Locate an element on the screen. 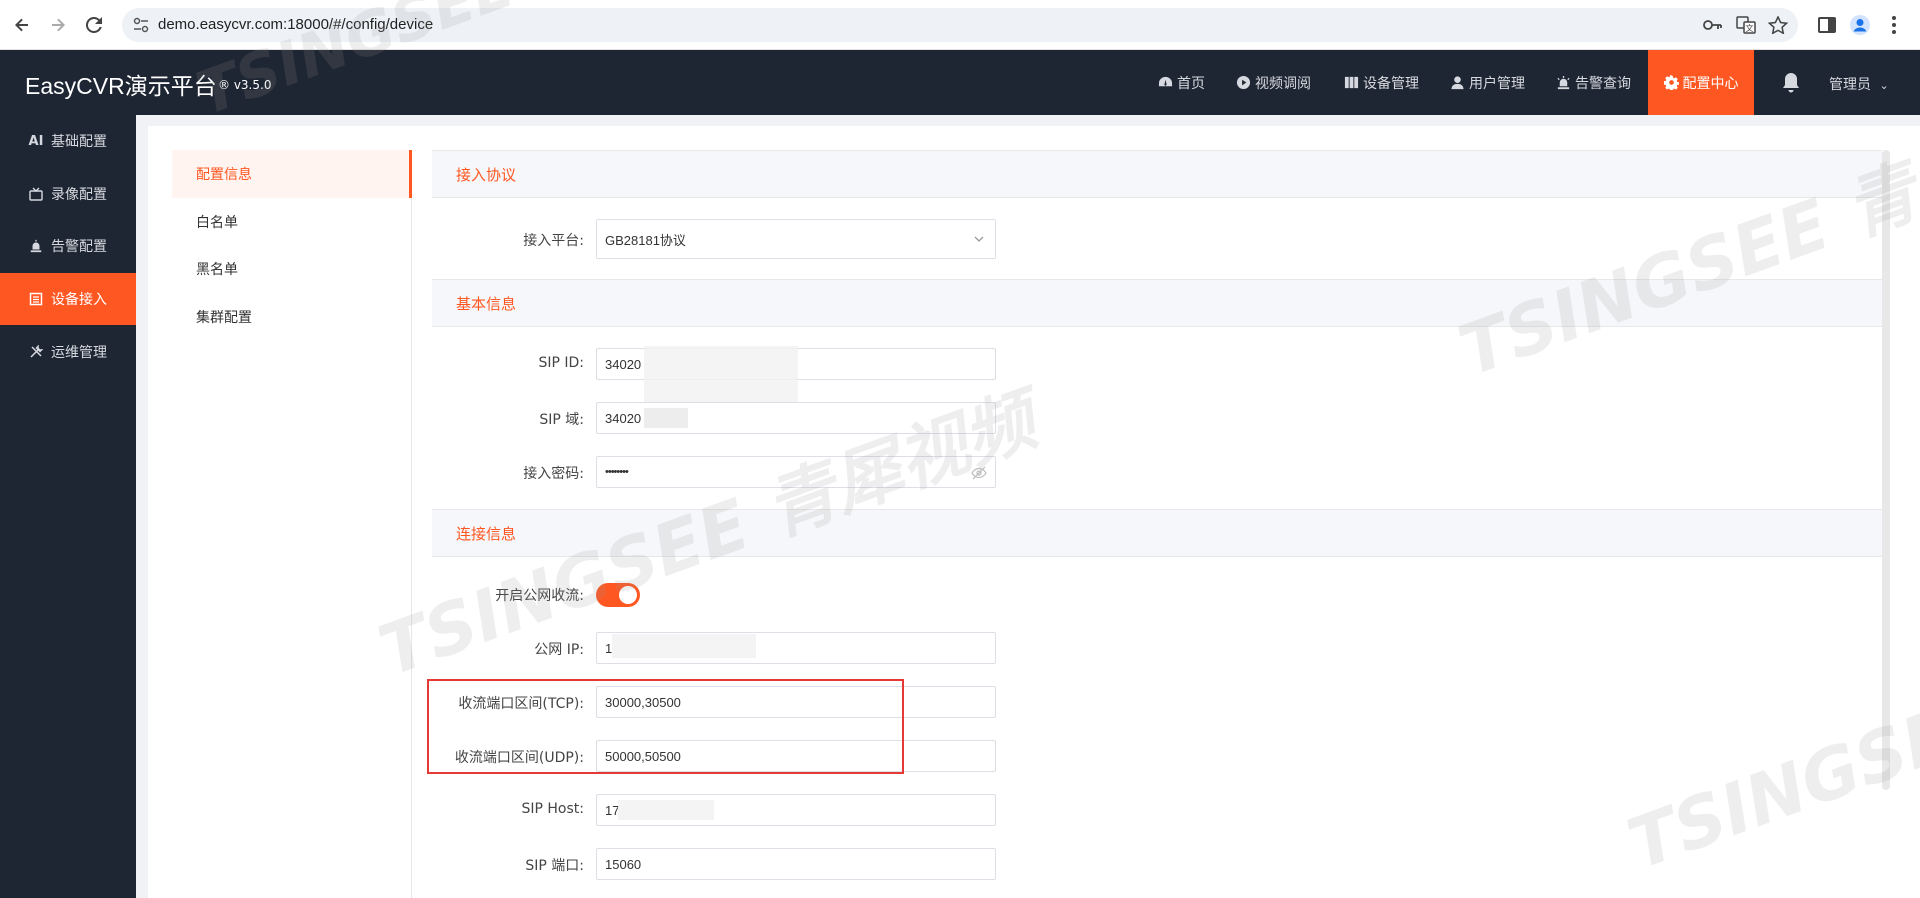 This screenshot has width=1920, height=898. subnav-item-label: 配置信息 is located at coordinates (224, 175).